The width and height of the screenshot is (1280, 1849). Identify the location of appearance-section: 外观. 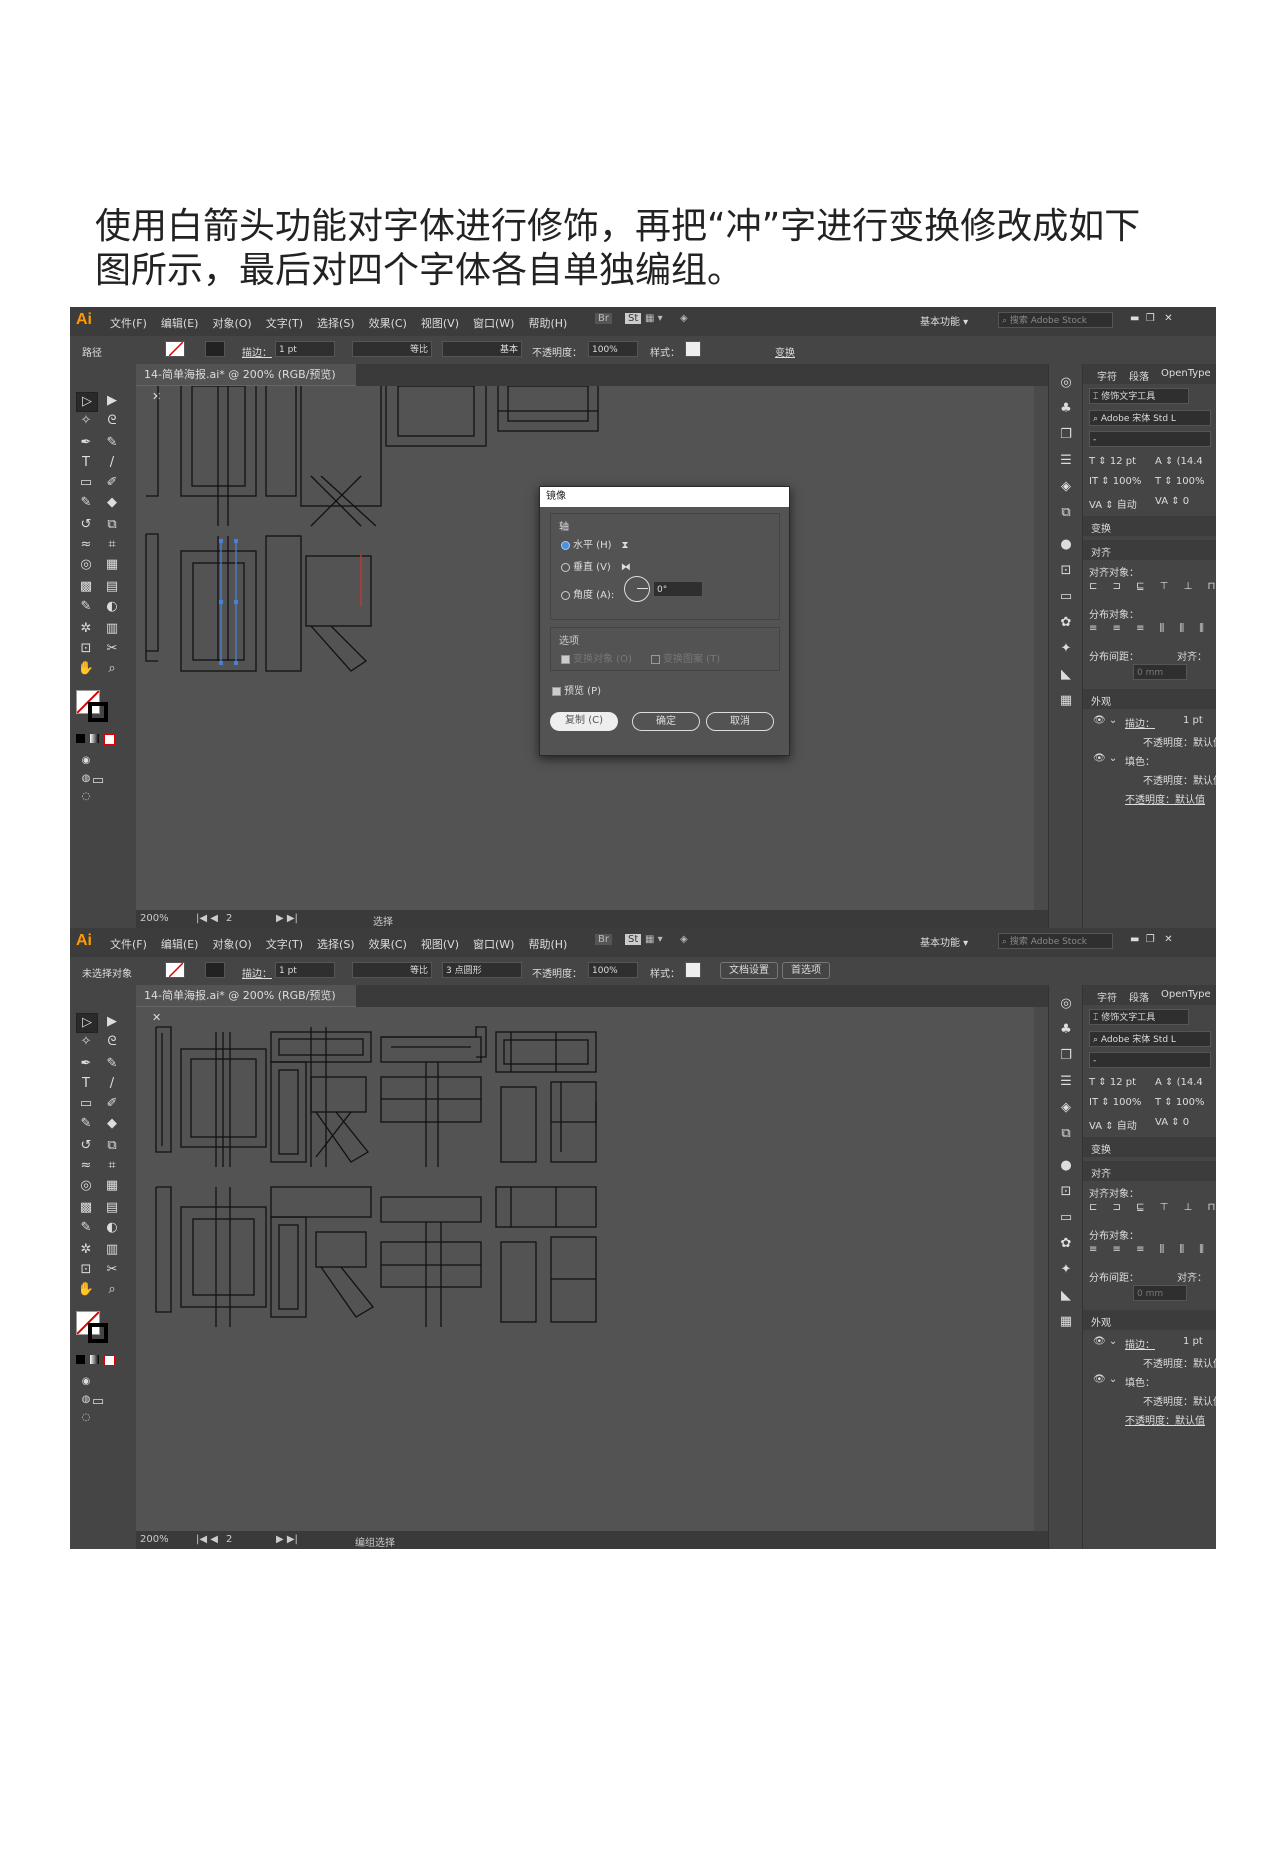
(1149, 699).